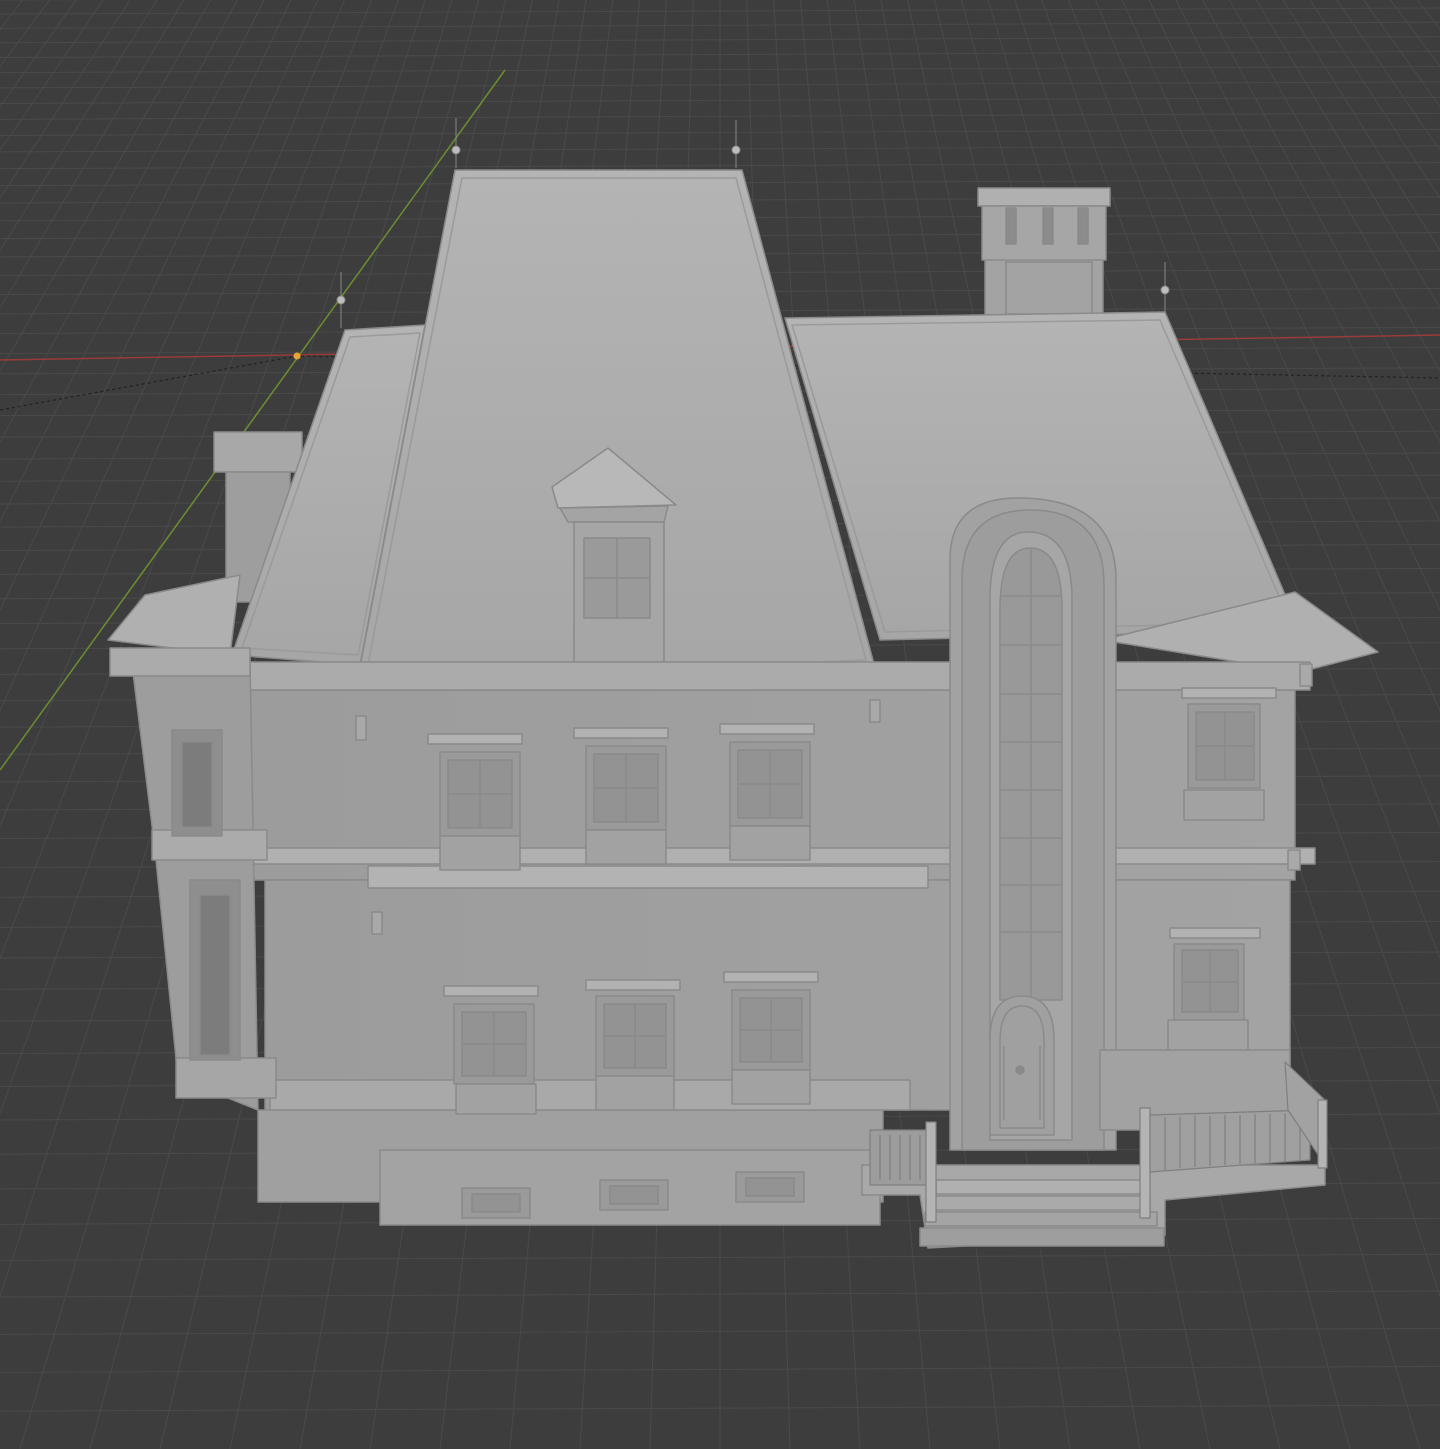 The width and height of the screenshot is (1440, 1449). I want to click on arched-tower, so click(1033, 824).